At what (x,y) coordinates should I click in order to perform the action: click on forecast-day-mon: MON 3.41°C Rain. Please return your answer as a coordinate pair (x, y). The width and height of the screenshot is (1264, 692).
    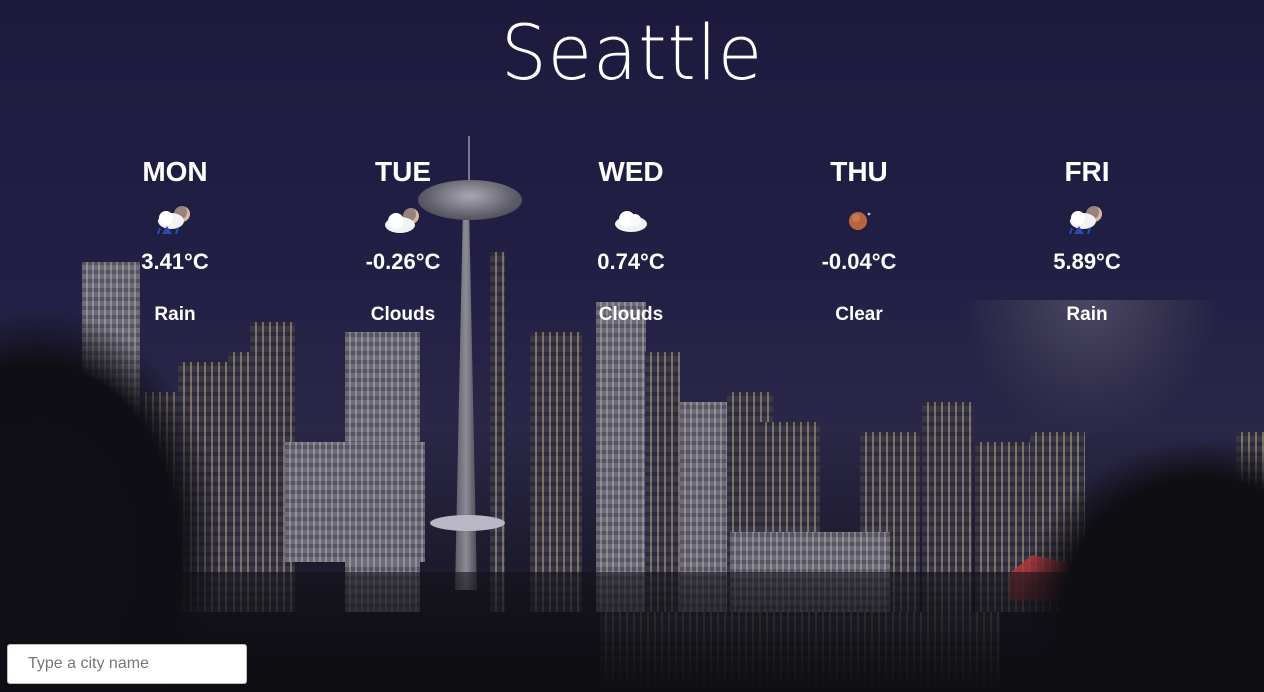
    Looking at the image, I should click on (175, 238).